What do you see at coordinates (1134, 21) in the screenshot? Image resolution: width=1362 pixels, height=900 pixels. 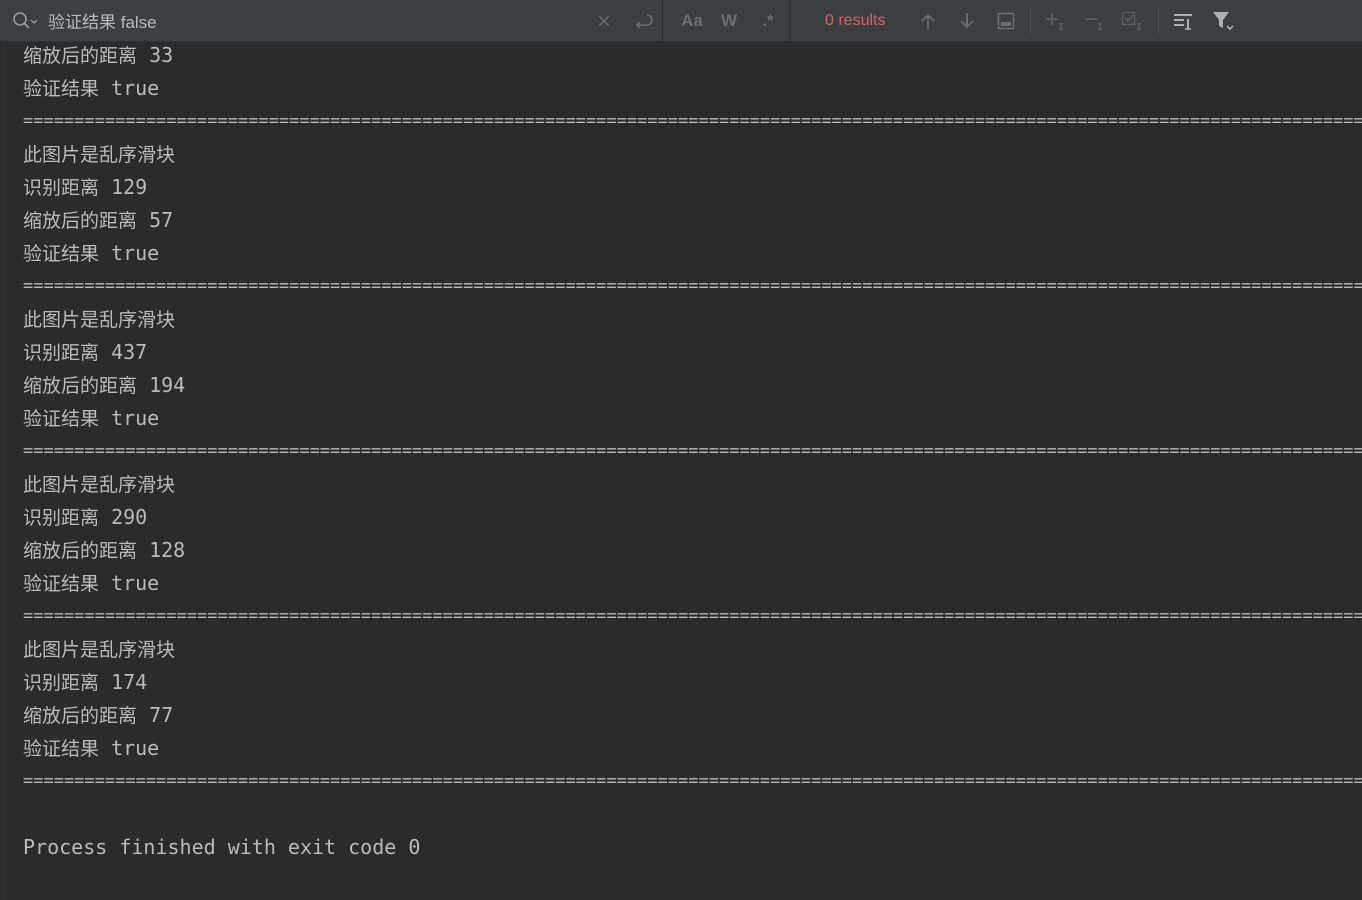 I see `select-all-occurrences-text-icon: I` at bounding box center [1134, 21].